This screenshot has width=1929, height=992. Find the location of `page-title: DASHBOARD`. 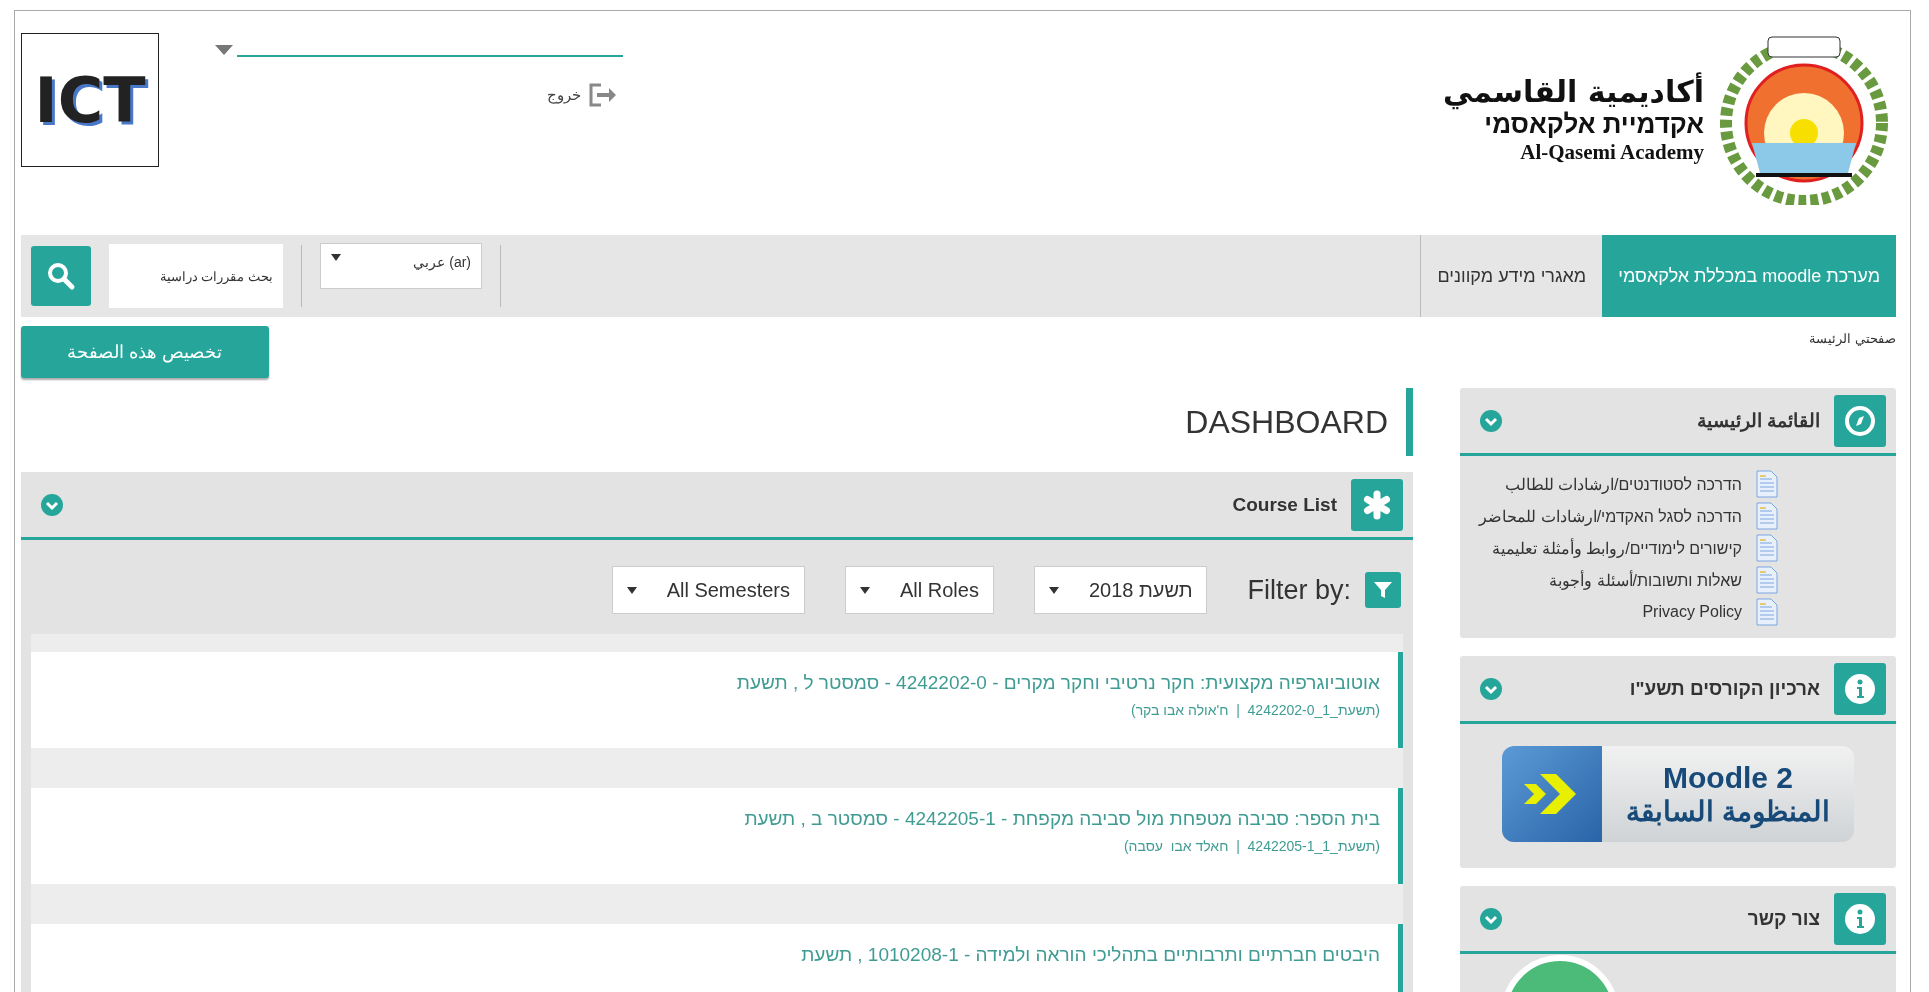

page-title: DASHBOARD is located at coordinates (1299, 422).